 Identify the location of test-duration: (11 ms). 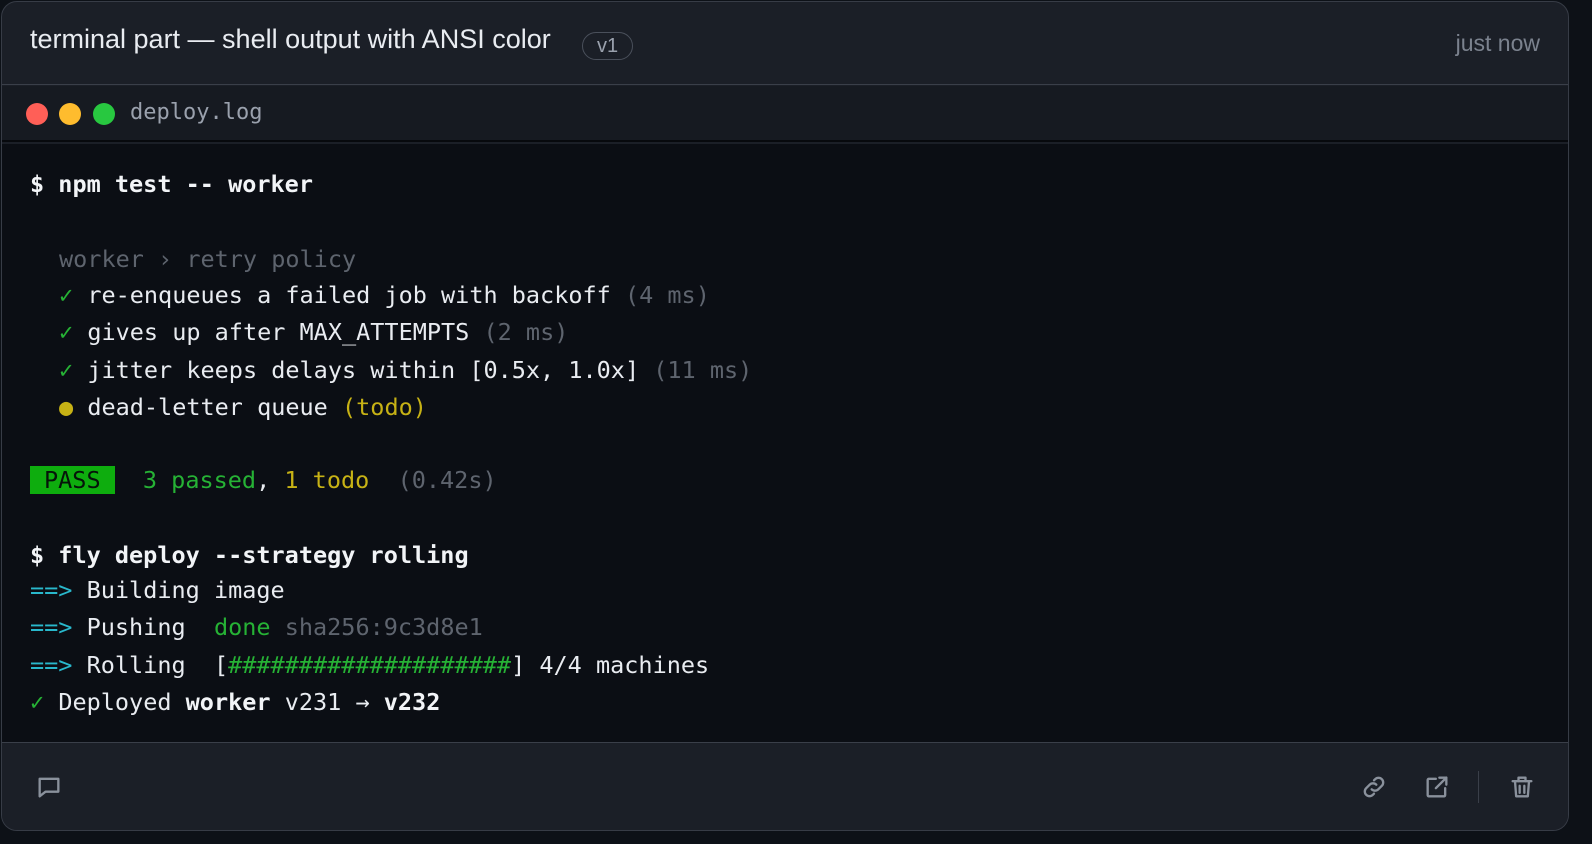
(703, 370).